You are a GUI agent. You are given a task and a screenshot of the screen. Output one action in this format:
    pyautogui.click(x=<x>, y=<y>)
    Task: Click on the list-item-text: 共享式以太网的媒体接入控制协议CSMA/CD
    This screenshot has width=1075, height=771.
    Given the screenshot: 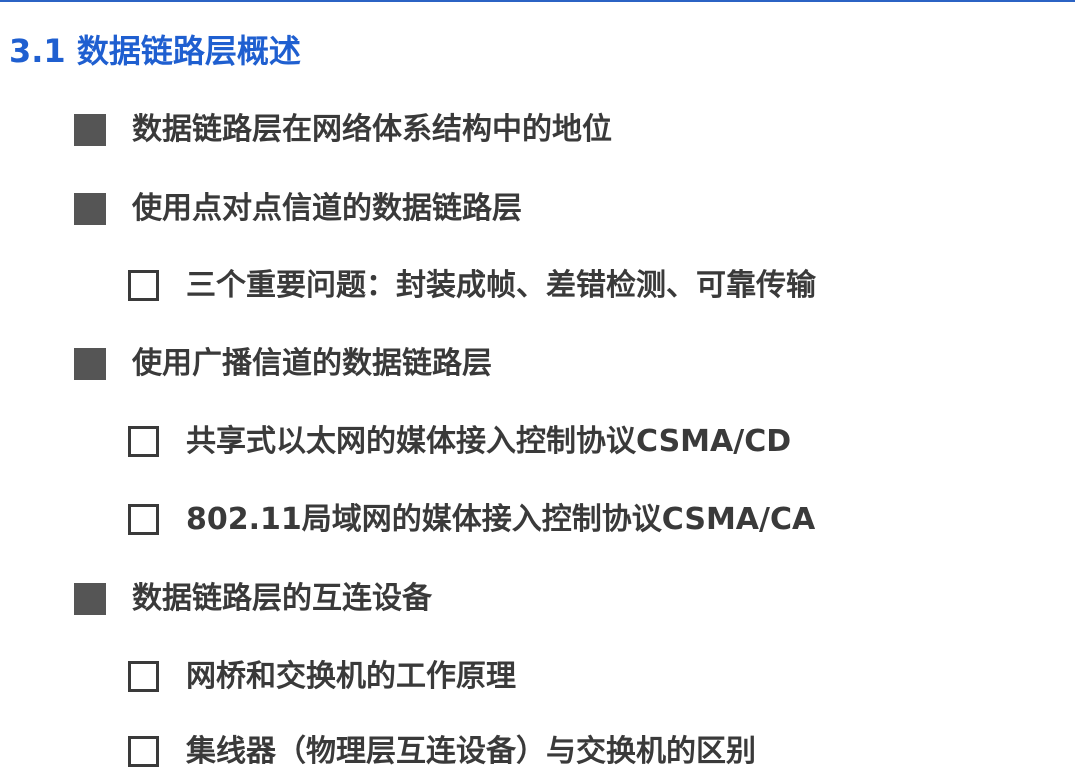 What is the action you would take?
    pyautogui.click(x=489, y=441)
    